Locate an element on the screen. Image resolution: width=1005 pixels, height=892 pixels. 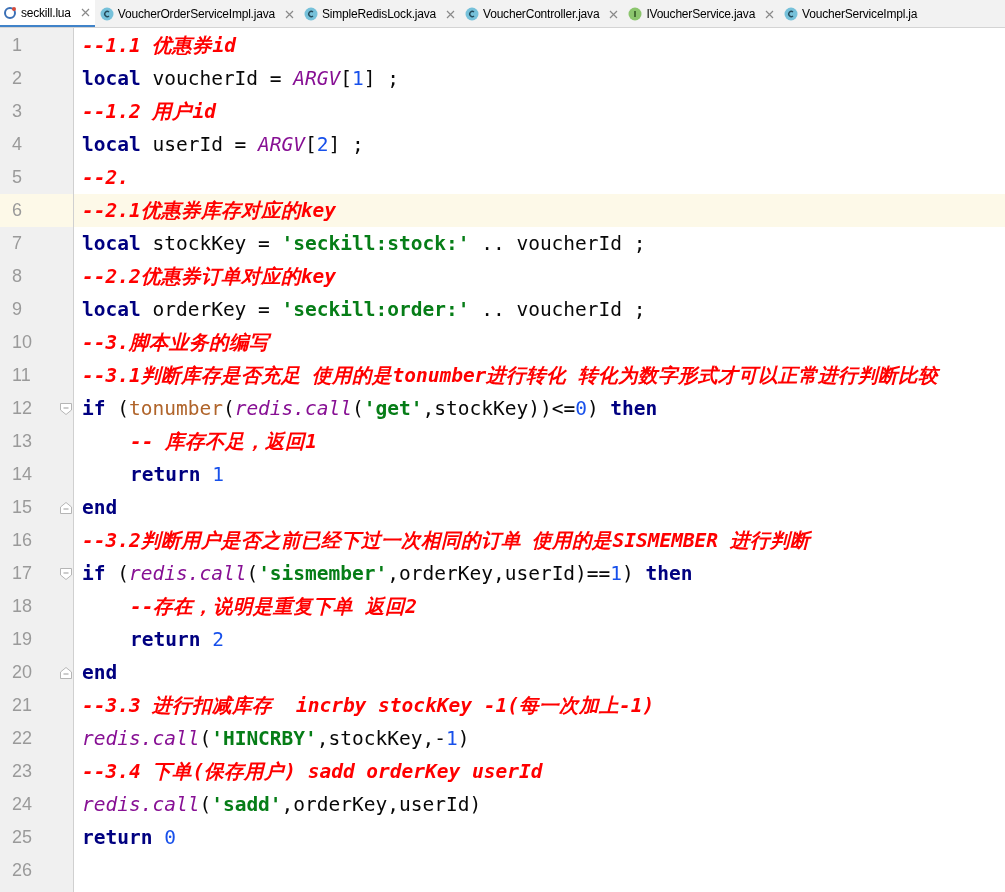
comment-line: --2.1优惠券库存对应的key is located at coordinates (209, 210).